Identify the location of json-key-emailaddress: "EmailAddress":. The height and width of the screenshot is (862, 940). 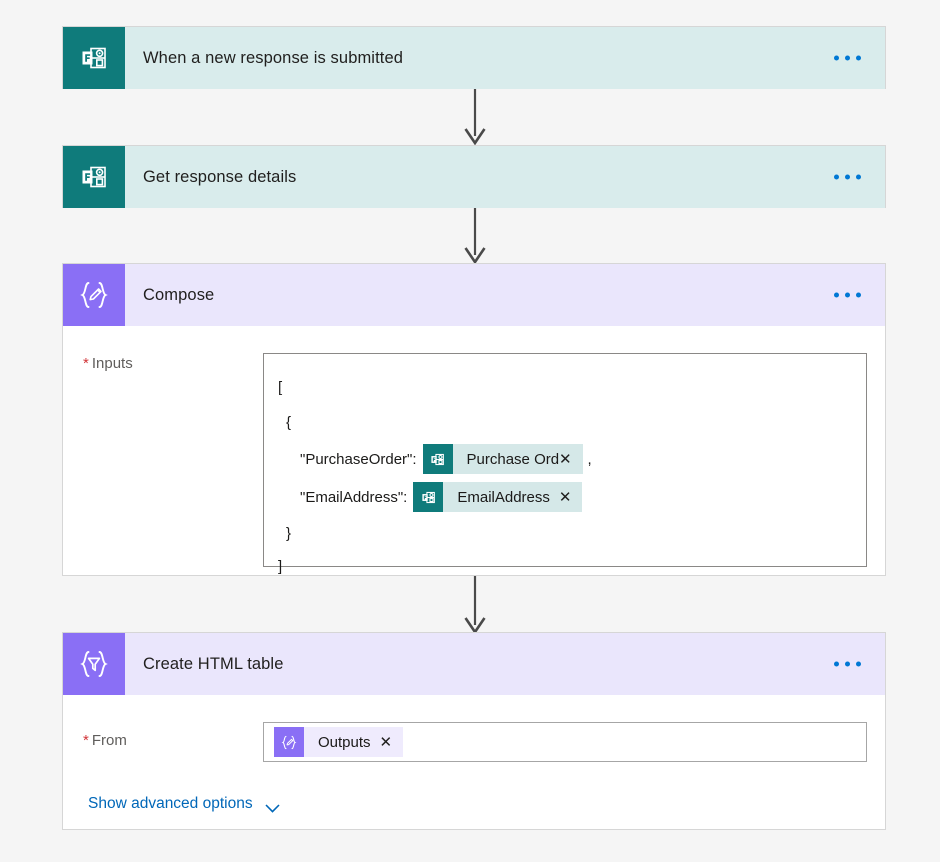
(354, 497).